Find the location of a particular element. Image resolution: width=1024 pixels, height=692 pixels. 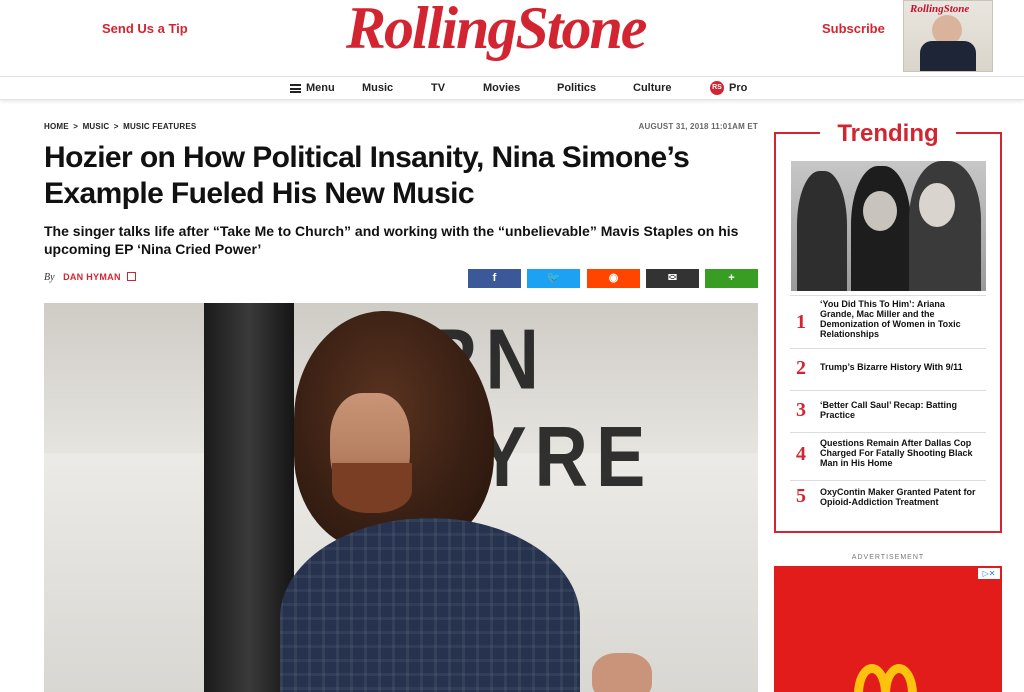

breadcrumb: HOME > MUSIC > MUSIC FEATURES is located at coordinates (121, 126).